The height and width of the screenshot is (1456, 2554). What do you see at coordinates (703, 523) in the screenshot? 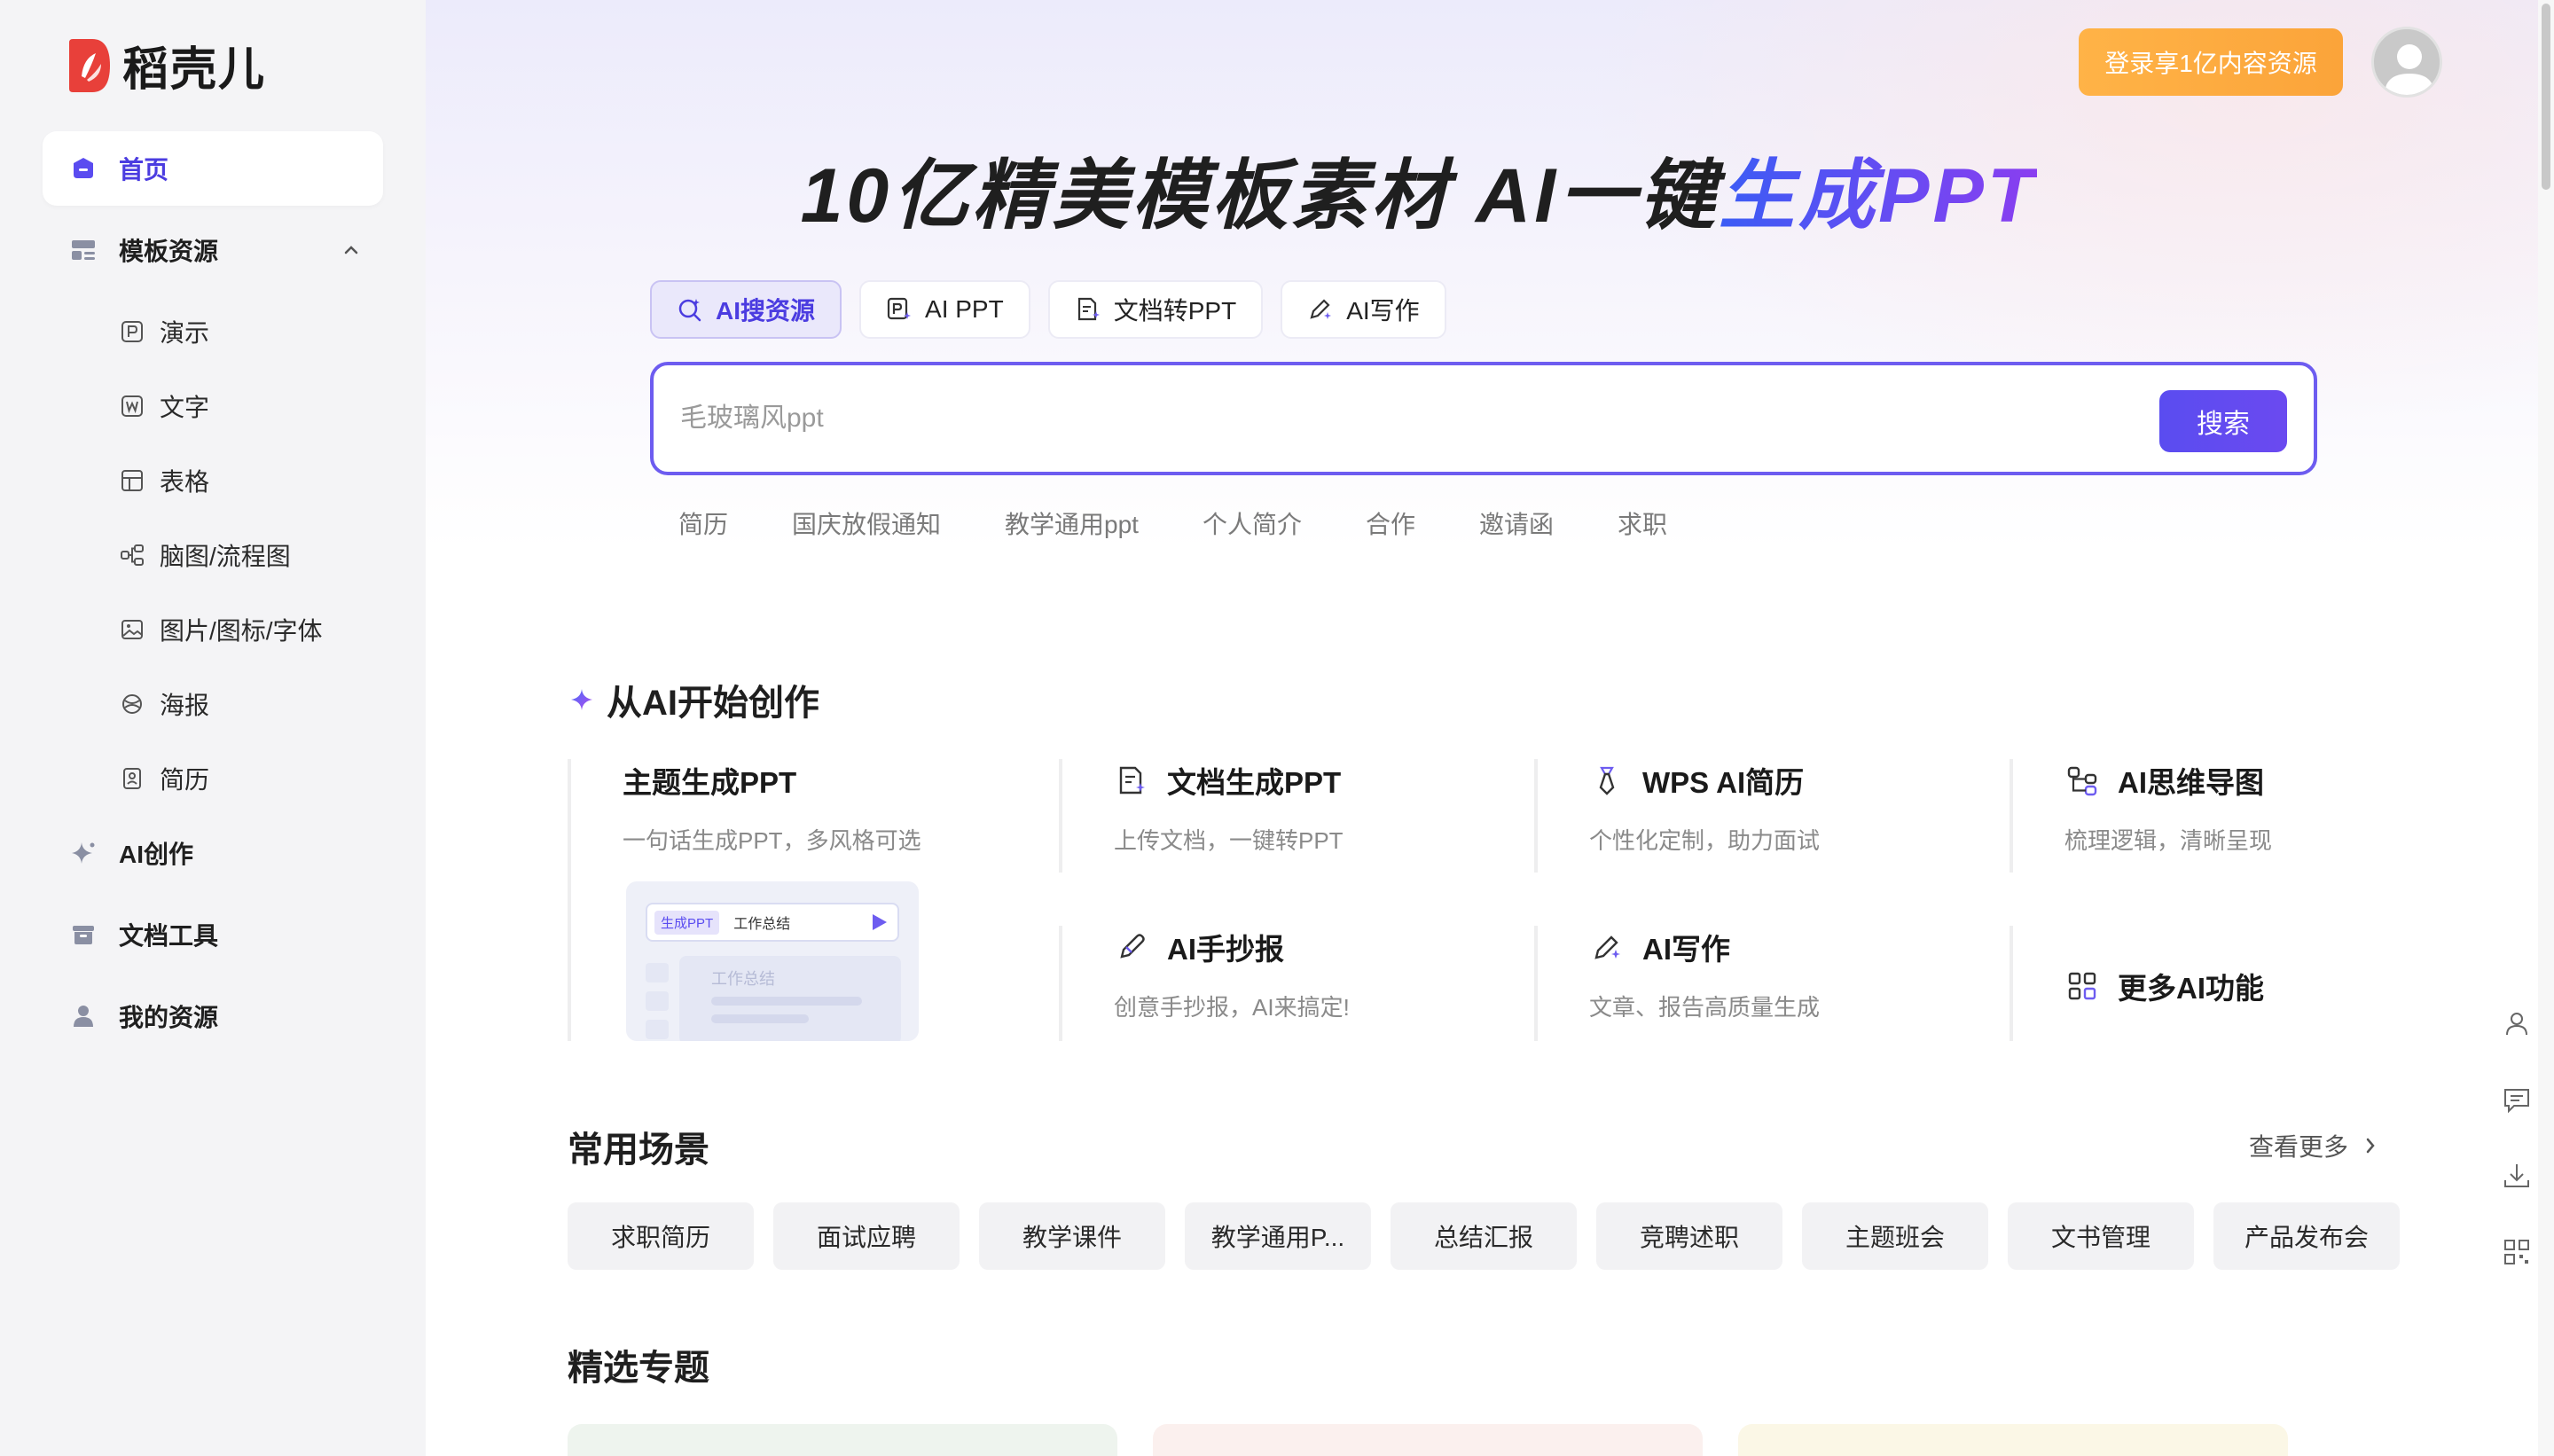
I see `hot-word: 简历` at bounding box center [703, 523].